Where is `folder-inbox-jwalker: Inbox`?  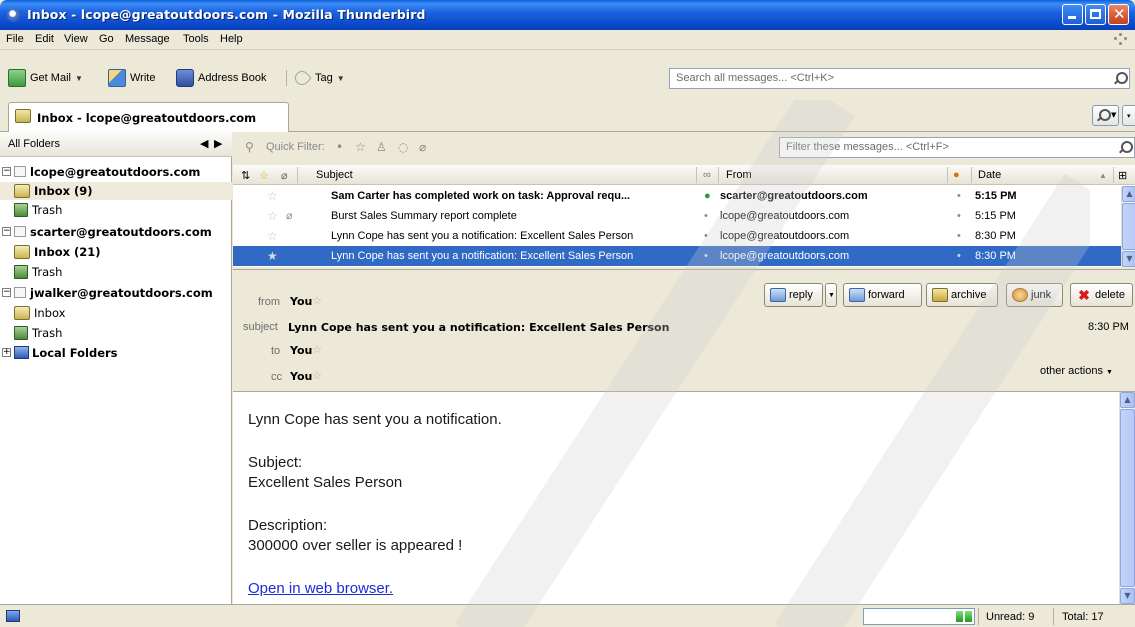 folder-inbox-jwalker: Inbox is located at coordinates (116, 313).